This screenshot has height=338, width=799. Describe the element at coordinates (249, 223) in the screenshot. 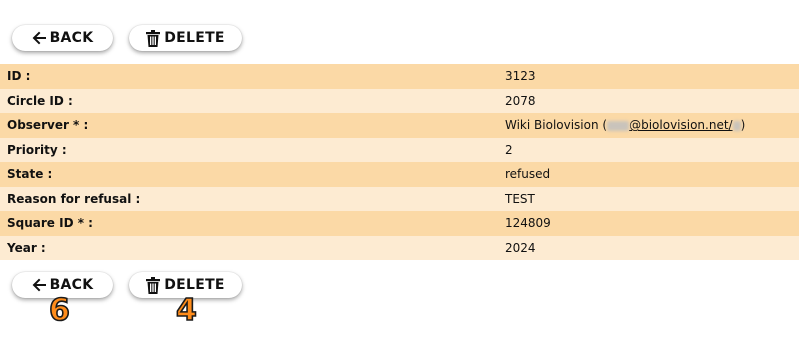

I see `row-label: Square ID * :` at that location.